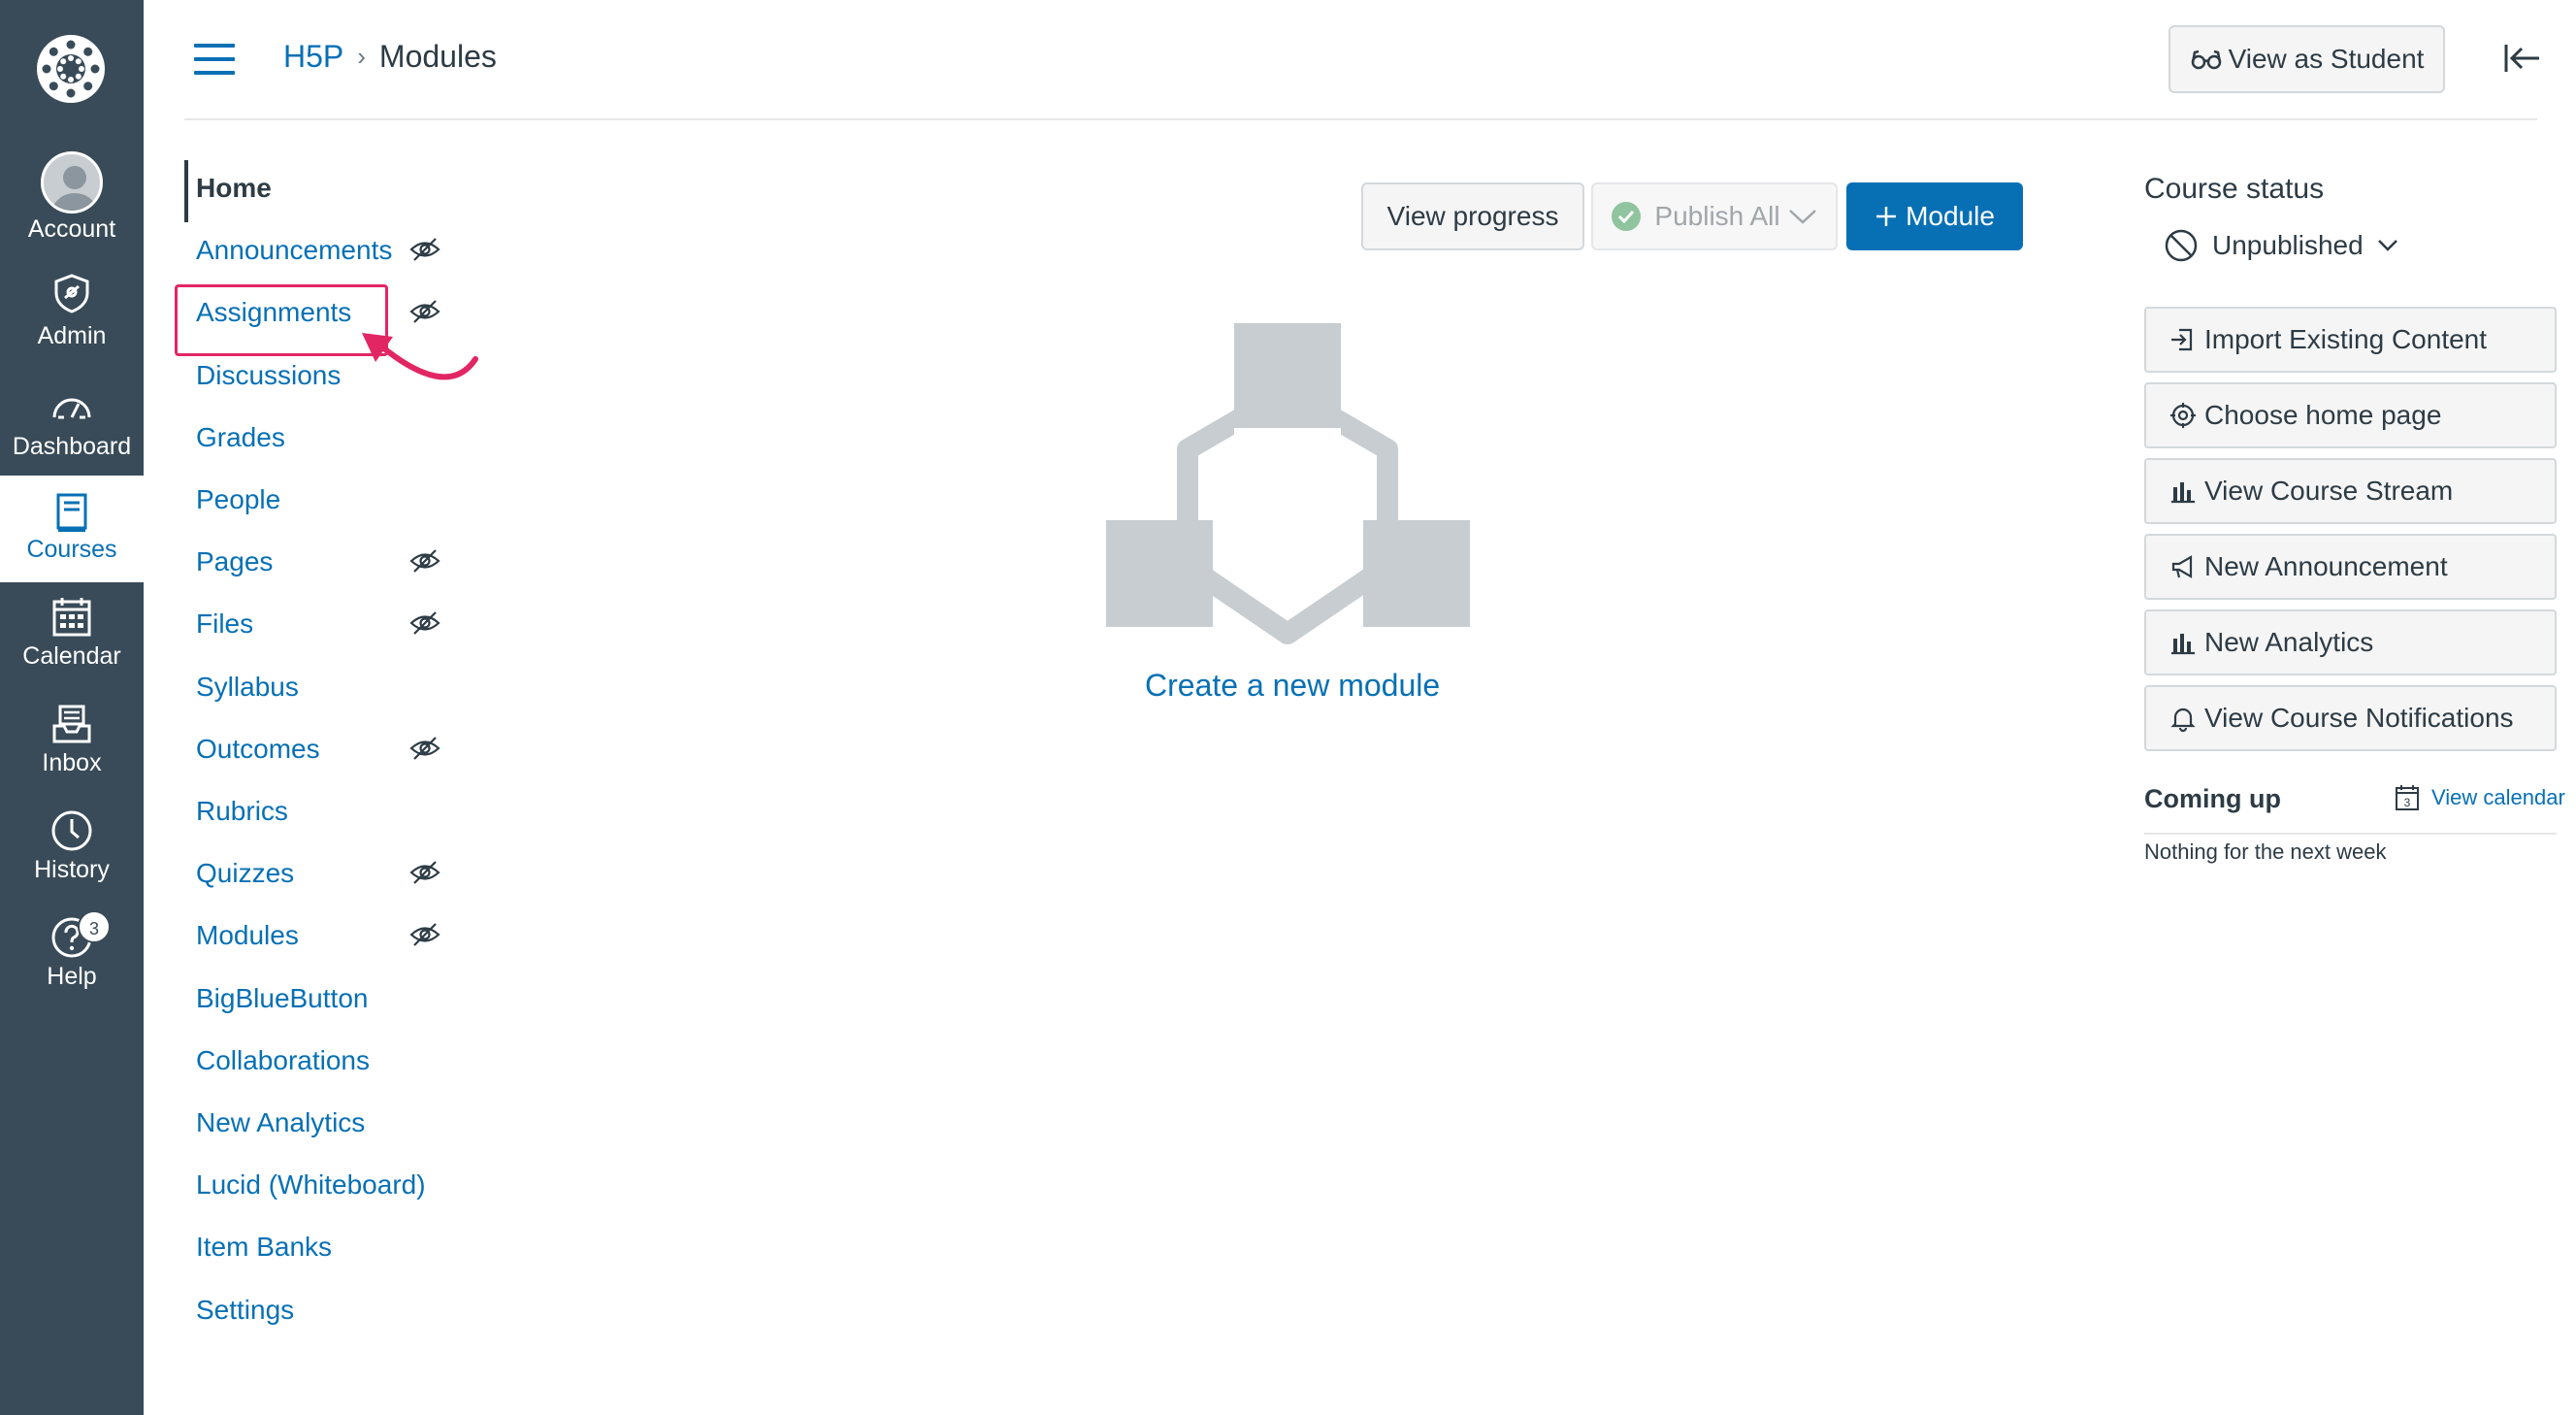 The width and height of the screenshot is (2576, 1415). What do you see at coordinates (71, 831) in the screenshot?
I see `clock-icon` at bounding box center [71, 831].